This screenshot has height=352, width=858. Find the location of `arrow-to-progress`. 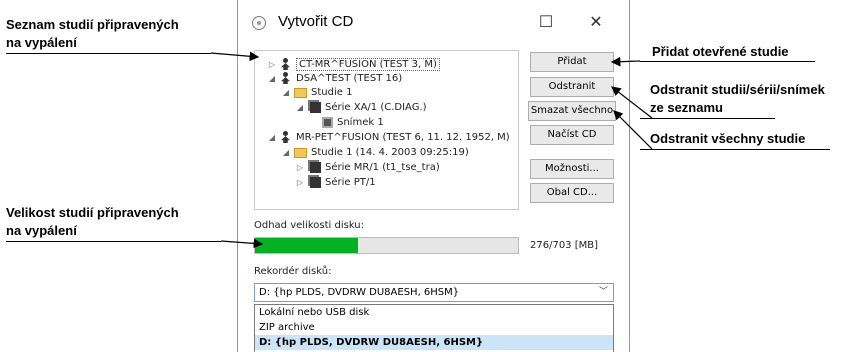

arrow-to-progress is located at coordinates (242, 243).